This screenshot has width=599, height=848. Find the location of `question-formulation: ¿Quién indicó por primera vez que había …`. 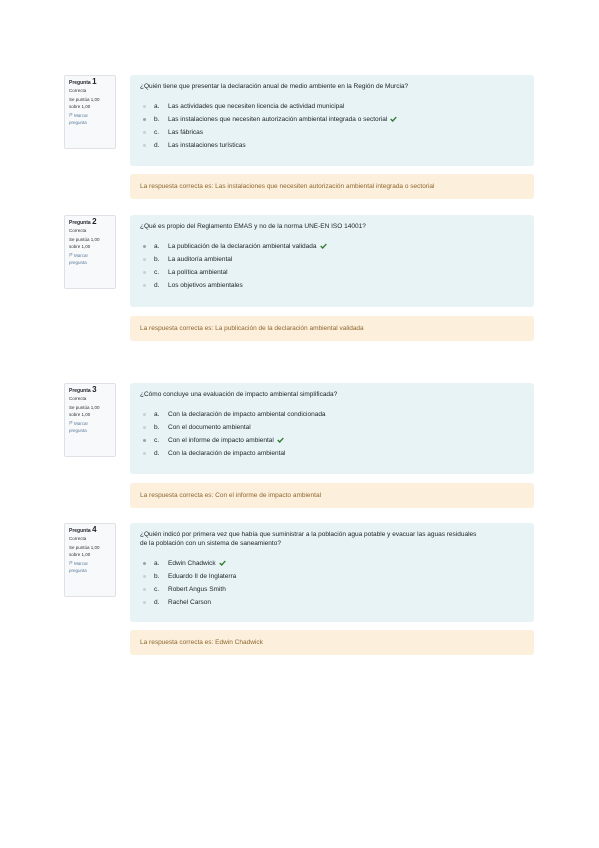

question-formulation: ¿Quién indicó por primera vez que había … is located at coordinates (332, 572).